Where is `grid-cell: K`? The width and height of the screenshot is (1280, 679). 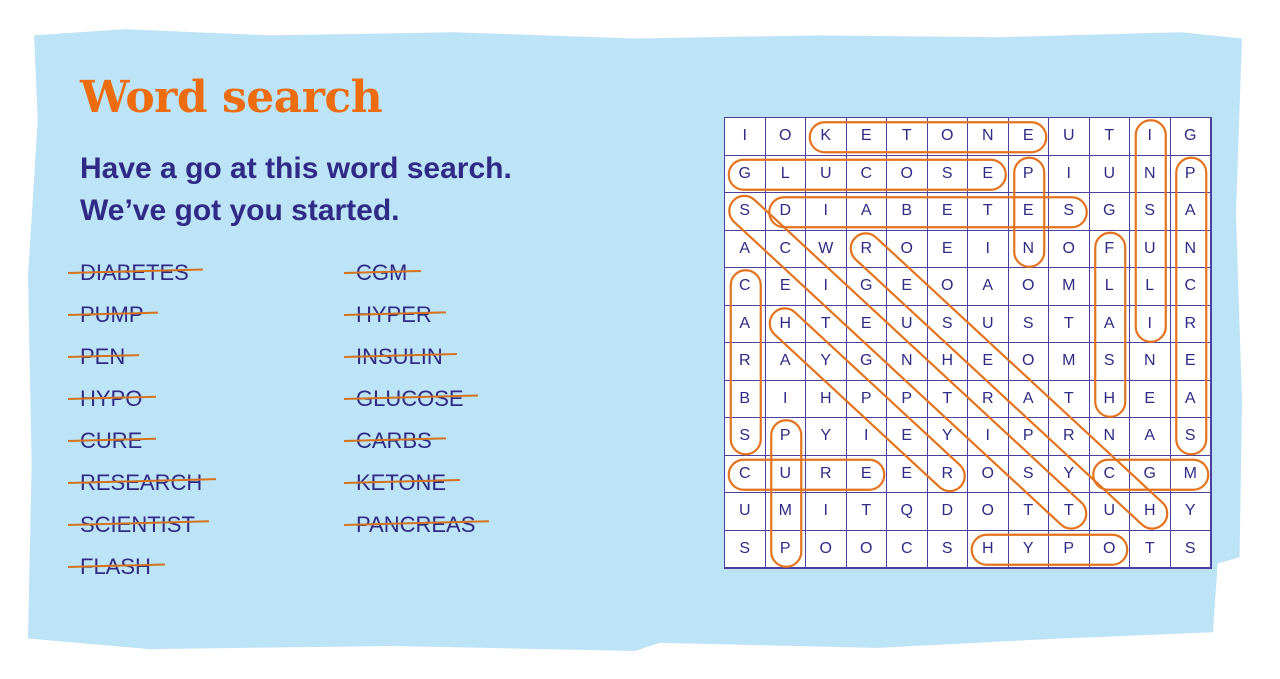 grid-cell: K is located at coordinates (826, 137).